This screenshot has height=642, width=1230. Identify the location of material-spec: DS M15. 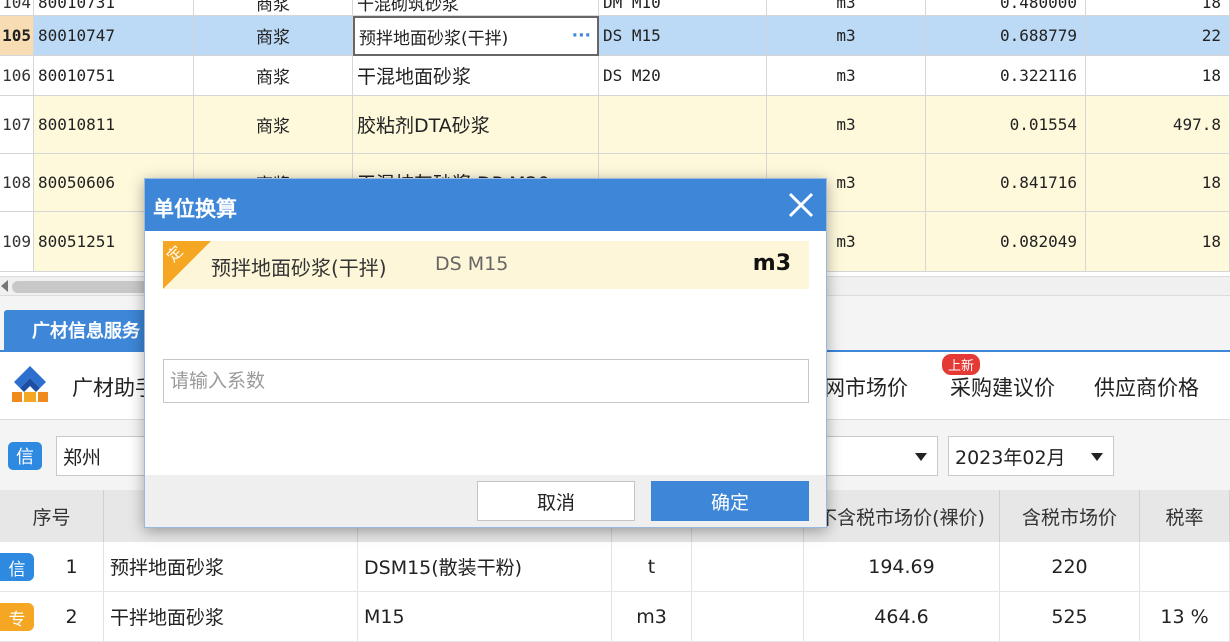
(472, 264).